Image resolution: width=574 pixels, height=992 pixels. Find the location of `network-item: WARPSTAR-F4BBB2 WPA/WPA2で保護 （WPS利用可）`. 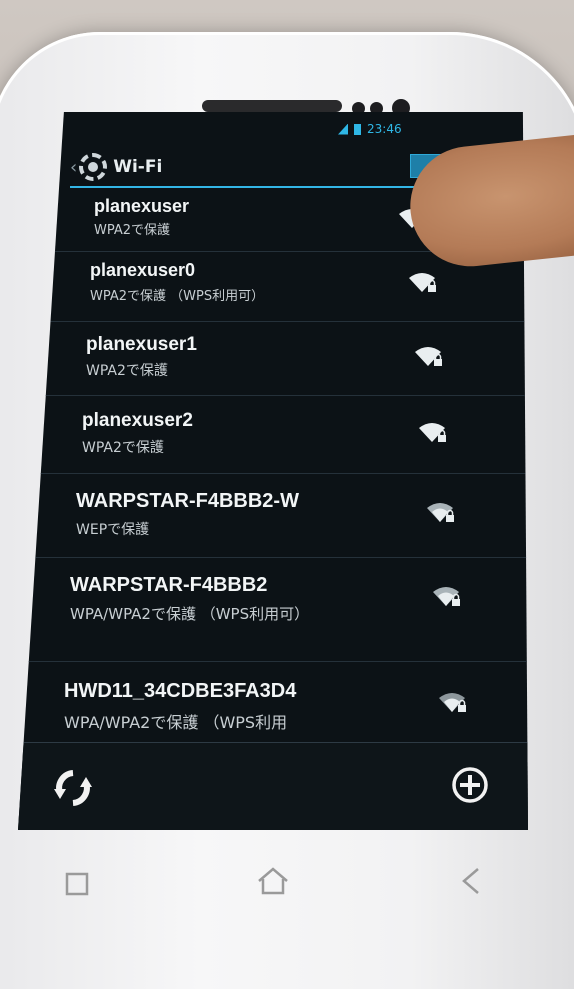

network-item: WARPSTAR-F4BBB2 WPA/WPA2で保護 （WPS利用可） is located at coordinates (273, 610).